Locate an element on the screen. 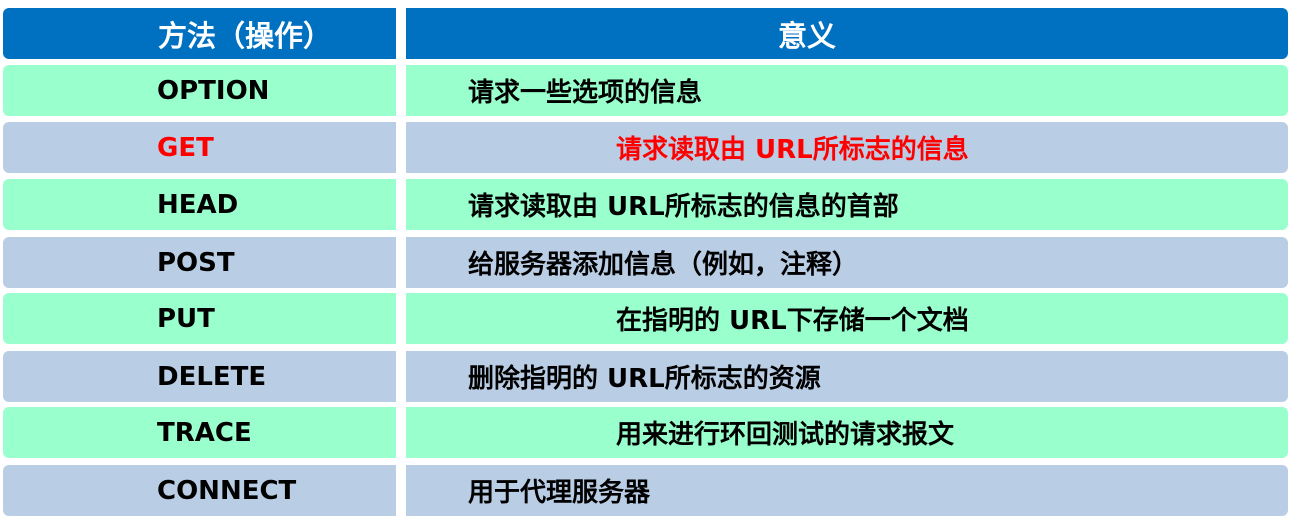 The width and height of the screenshot is (1295, 530). table-row: OPTION 请求一些选项的信息 is located at coordinates (645, 90).